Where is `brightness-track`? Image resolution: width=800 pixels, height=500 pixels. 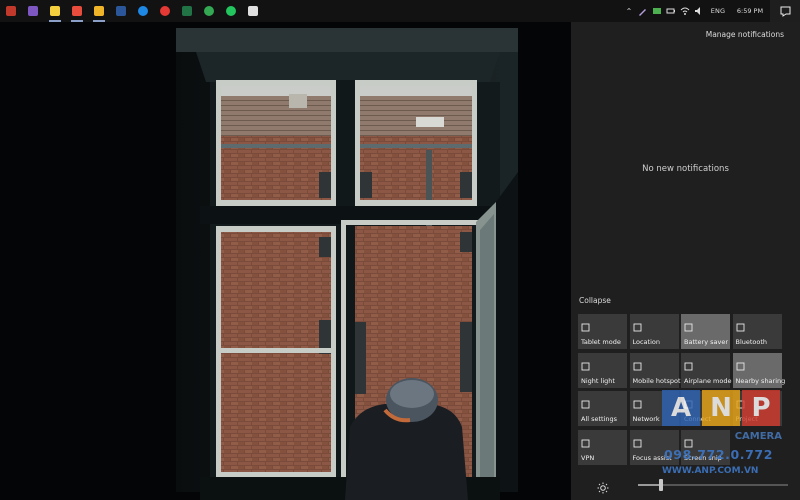
brightness-track is located at coordinates (713, 485).